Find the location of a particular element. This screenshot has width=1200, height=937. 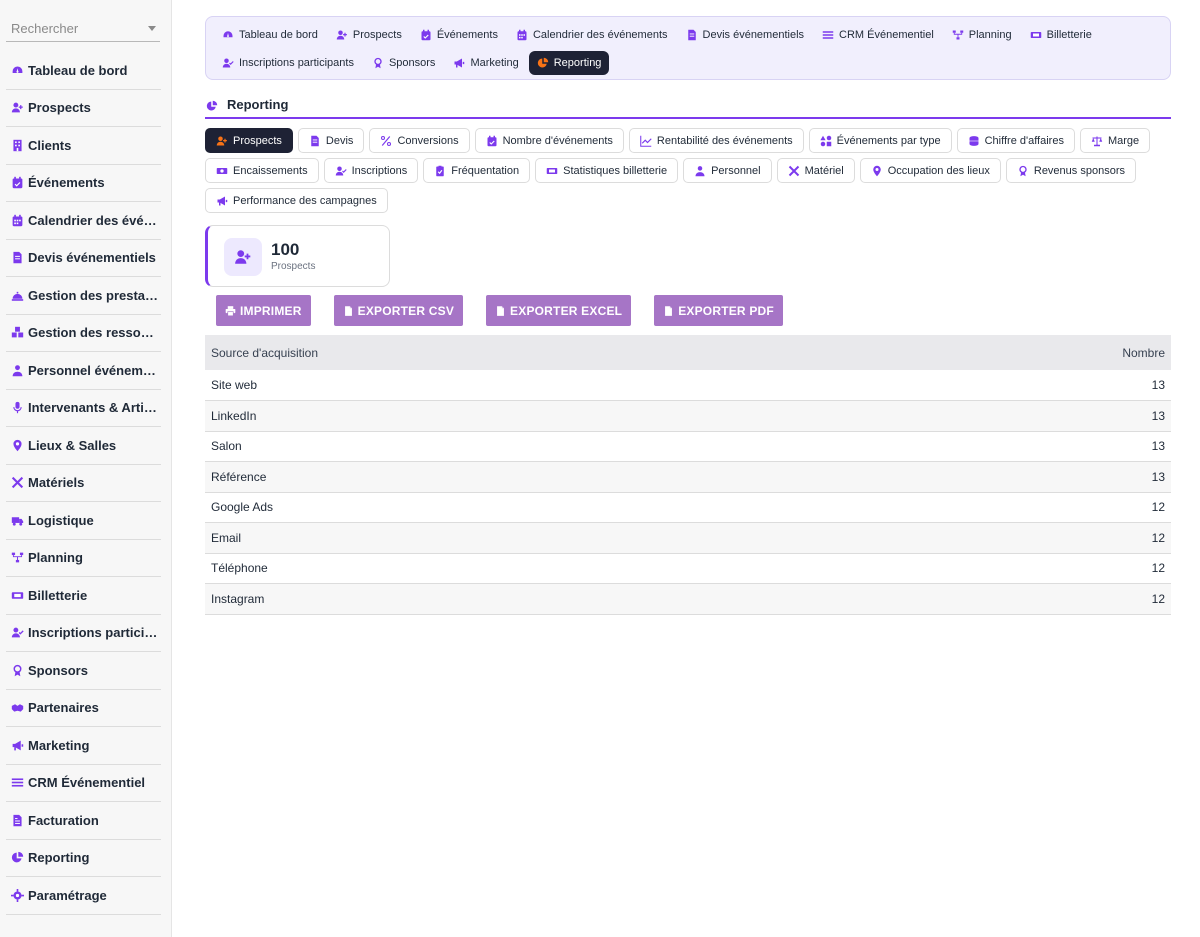

ticket-icon is located at coordinates (17, 595).